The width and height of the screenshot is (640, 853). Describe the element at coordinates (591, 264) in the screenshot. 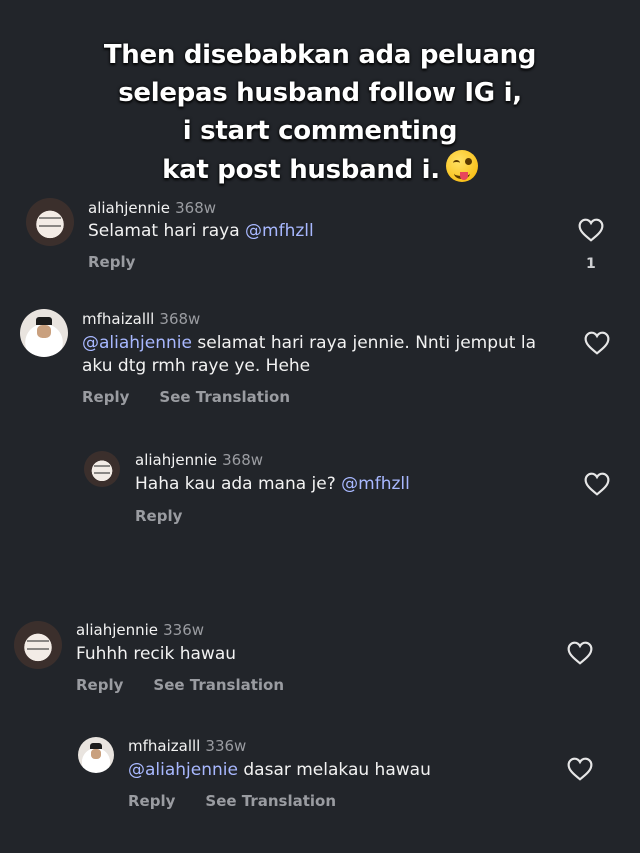

I see `like-count: 1` at that location.